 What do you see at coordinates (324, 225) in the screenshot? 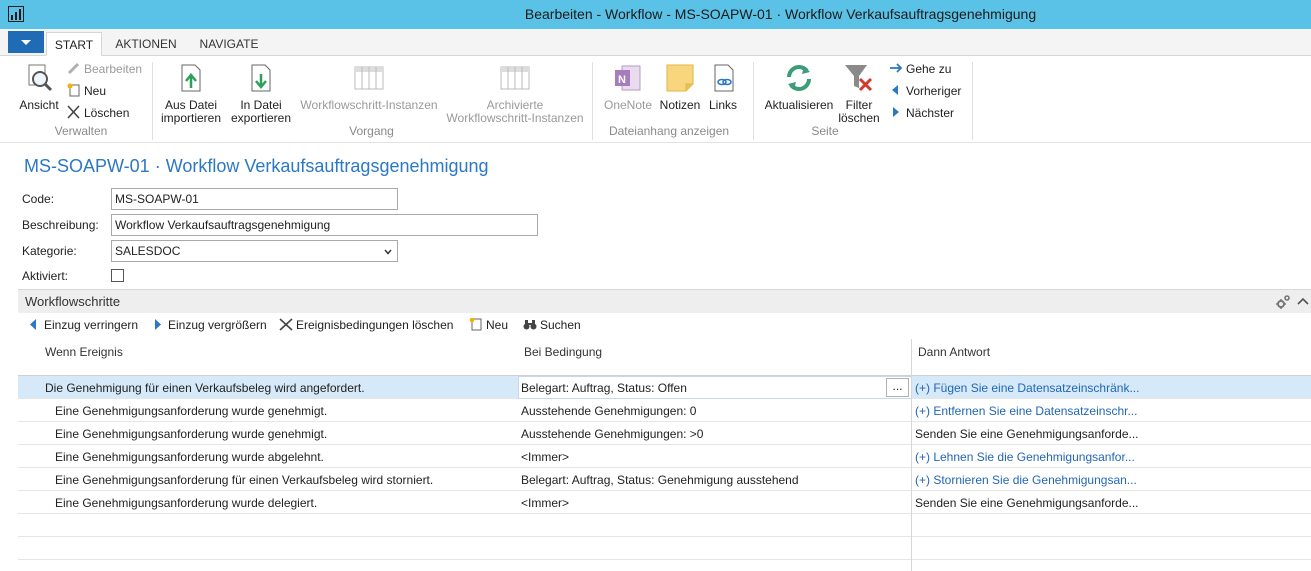
I see `beschreibung-field: Workflow Verkaufsauftragsgenehmigung` at bounding box center [324, 225].